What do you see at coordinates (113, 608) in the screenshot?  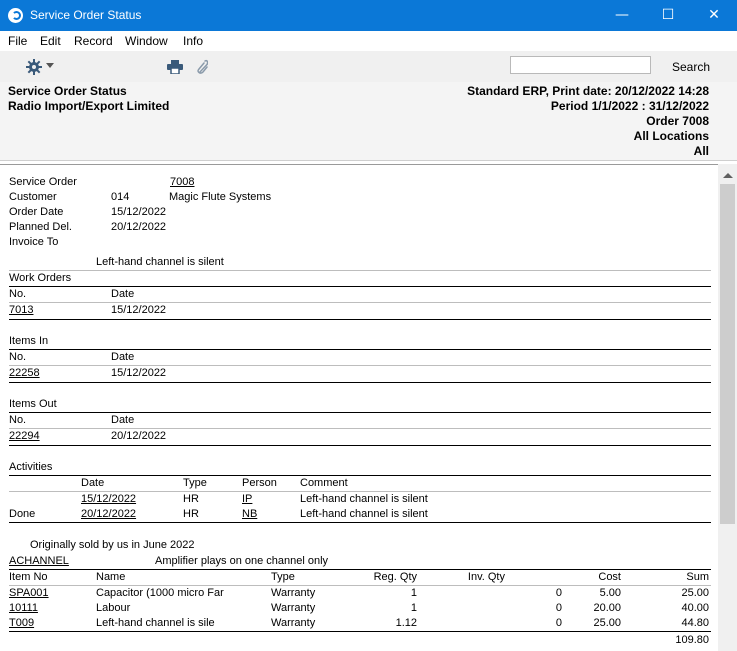 I see `item-row-name: Labour` at bounding box center [113, 608].